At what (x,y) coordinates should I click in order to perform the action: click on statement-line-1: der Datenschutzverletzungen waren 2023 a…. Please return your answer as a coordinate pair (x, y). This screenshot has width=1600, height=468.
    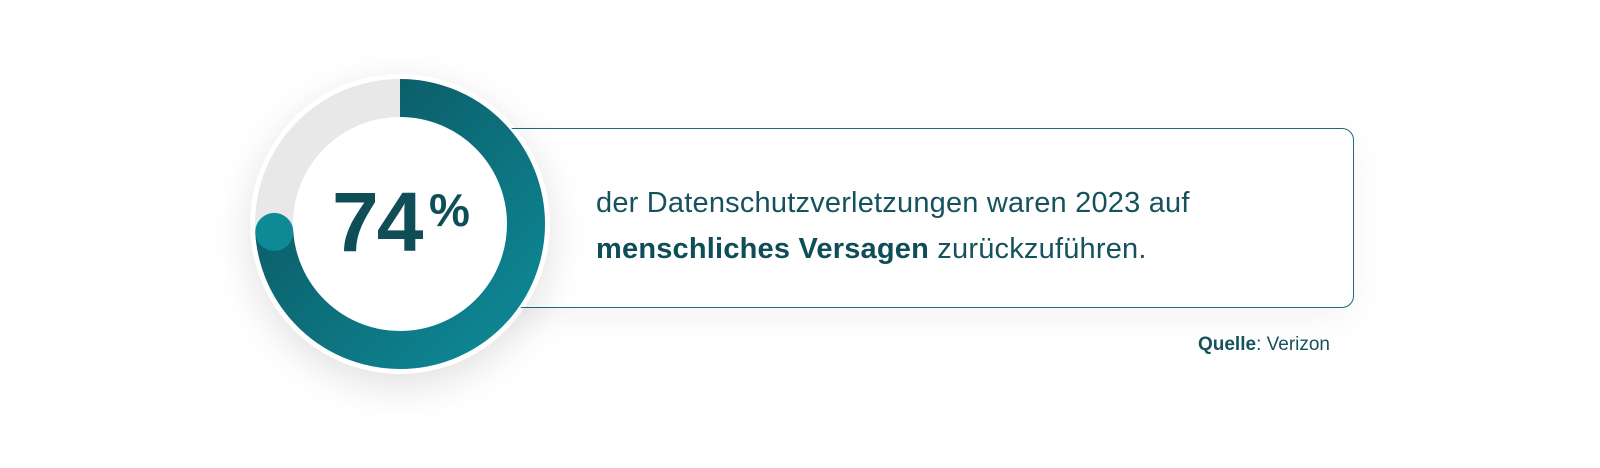
    Looking at the image, I should click on (893, 203).